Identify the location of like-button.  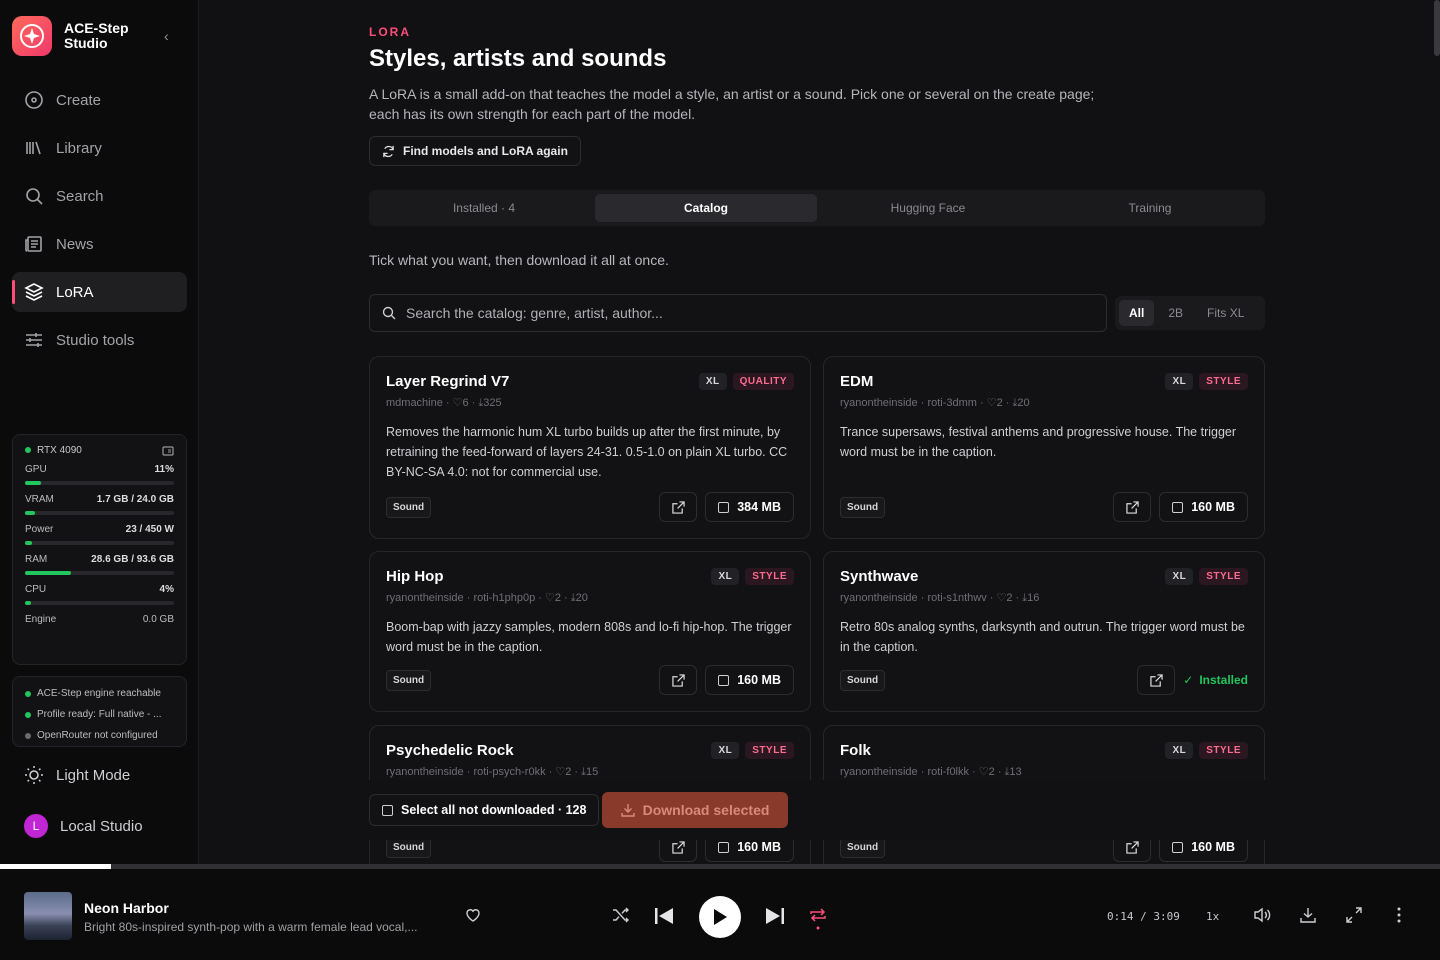
(473, 915).